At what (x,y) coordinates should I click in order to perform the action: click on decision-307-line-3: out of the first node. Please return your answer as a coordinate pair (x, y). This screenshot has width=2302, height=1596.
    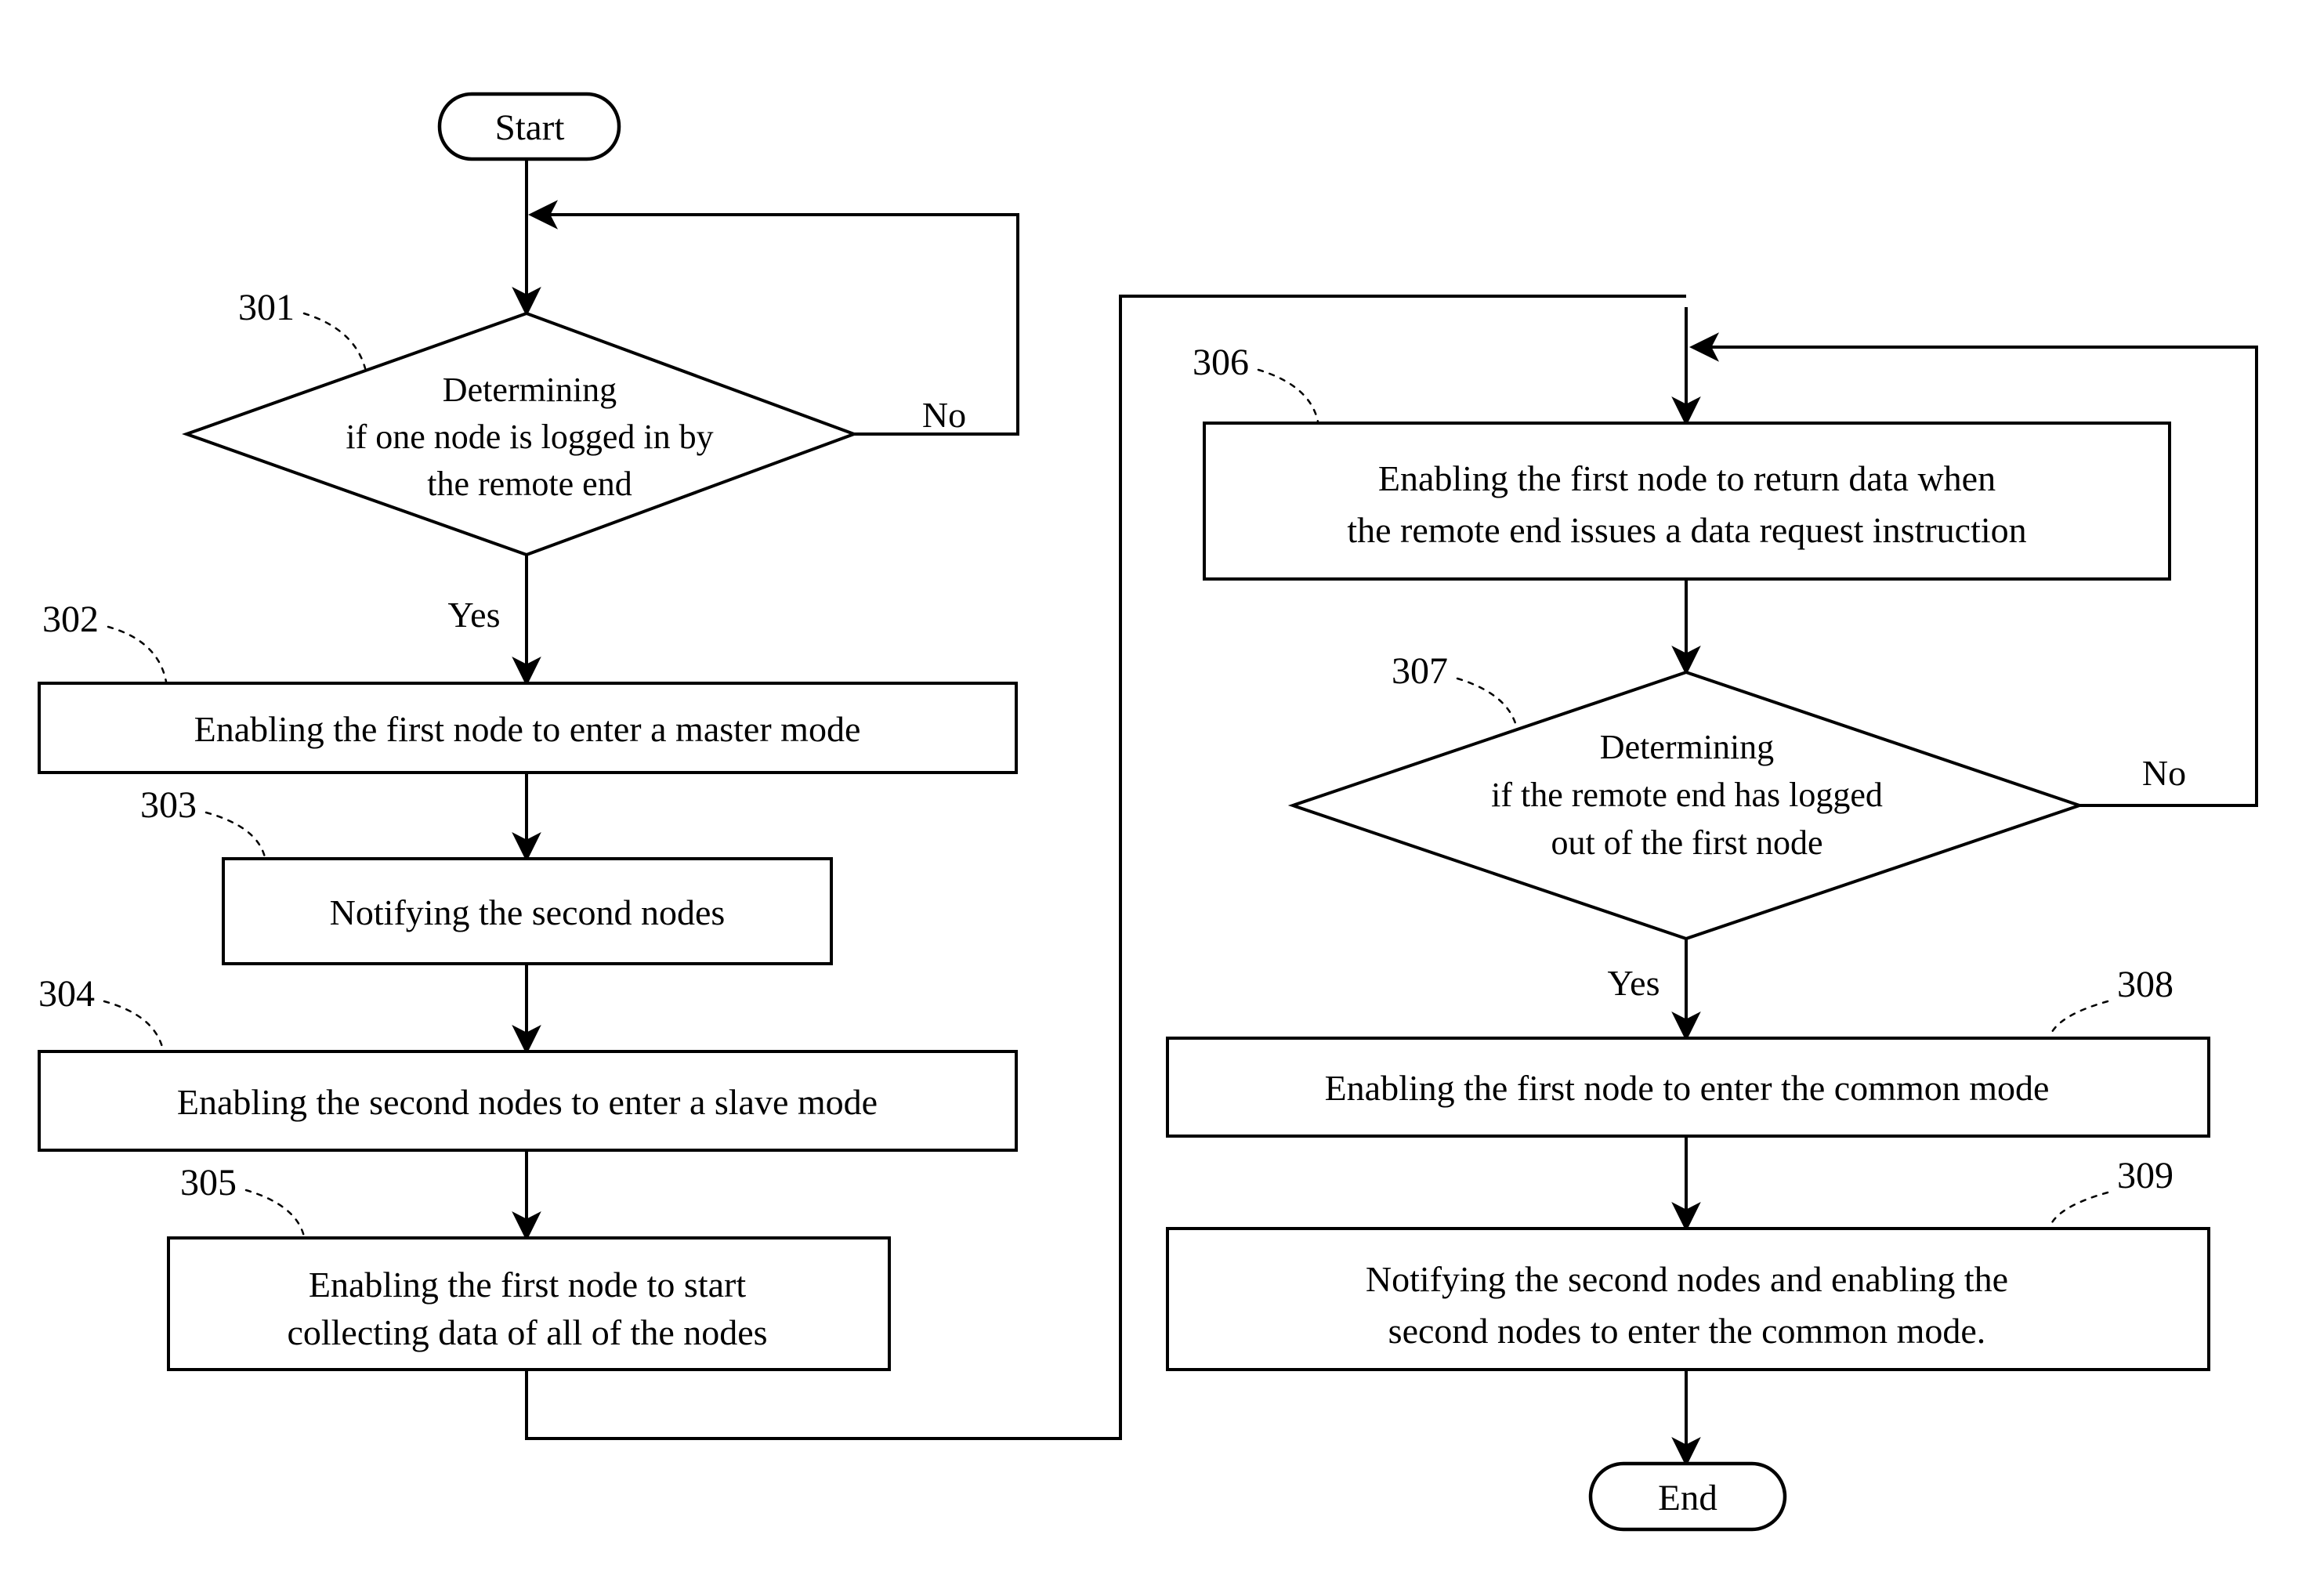
    Looking at the image, I should click on (1686, 842).